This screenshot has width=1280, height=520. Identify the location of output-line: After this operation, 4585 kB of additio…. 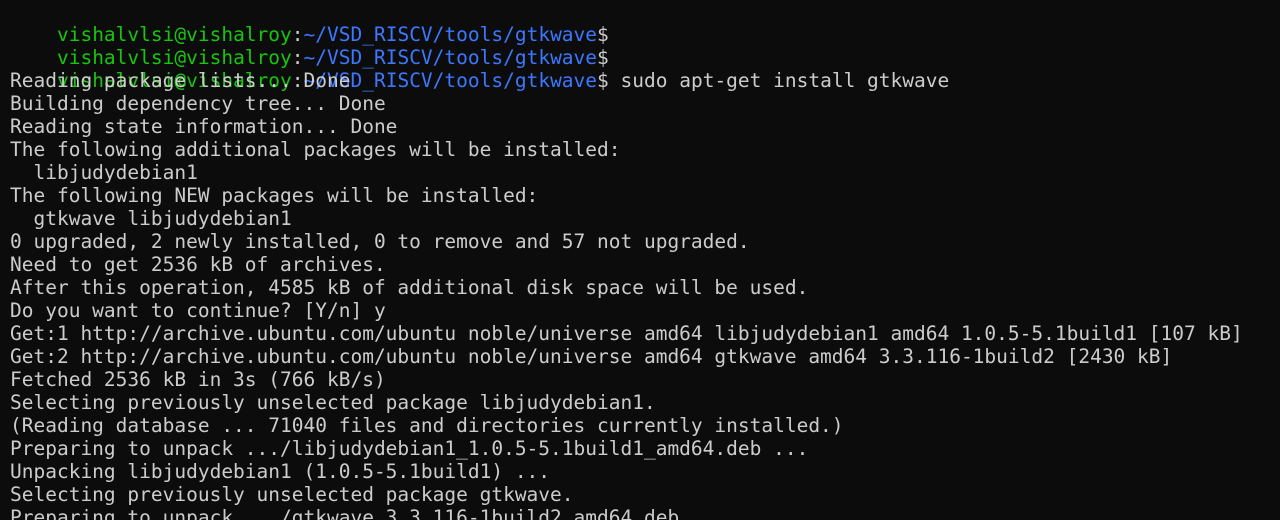
(409, 287).